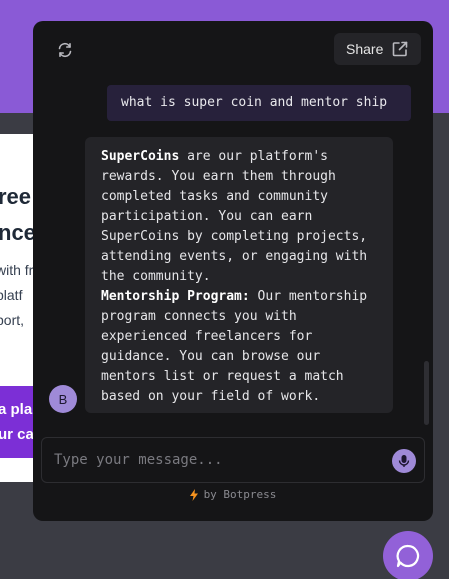 This screenshot has height=579, width=449. Describe the element at coordinates (17, 270) in the screenshot. I see `background-text-line1: with fr` at that location.